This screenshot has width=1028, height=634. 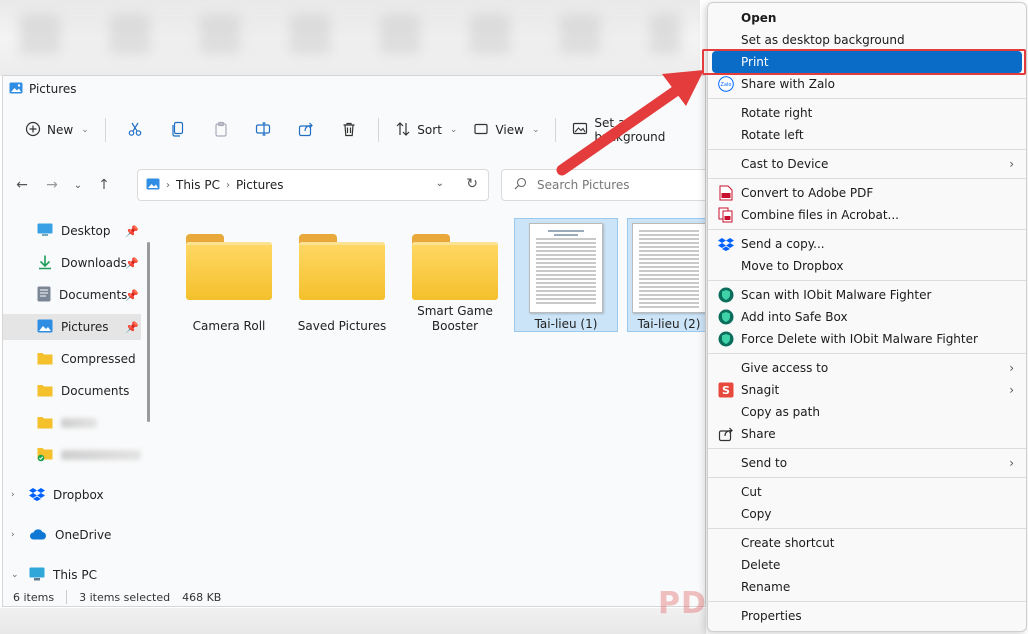 What do you see at coordinates (867, 368) in the screenshot?
I see `menu-item-give-access-to: Give access to ›` at bounding box center [867, 368].